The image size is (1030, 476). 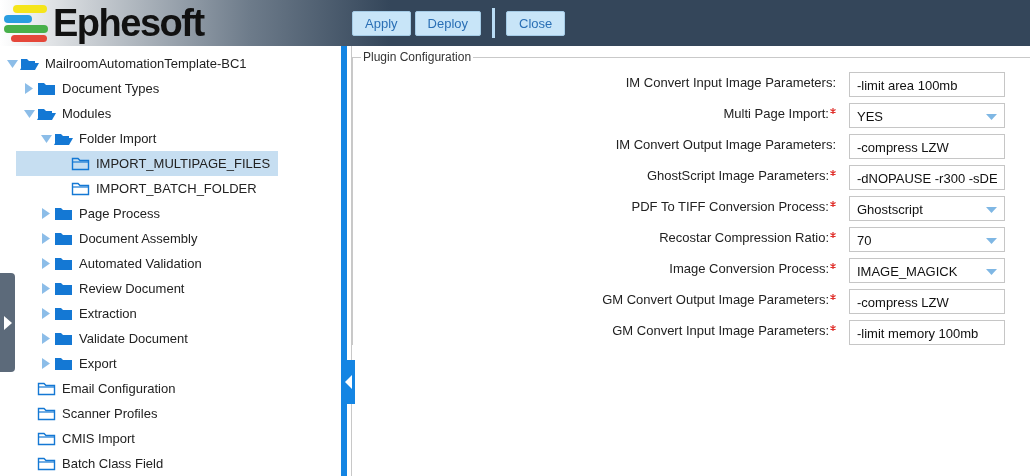 What do you see at coordinates (140, 188) in the screenshot?
I see `tree-item: IMPORT_BATCH_FOLDER` at bounding box center [140, 188].